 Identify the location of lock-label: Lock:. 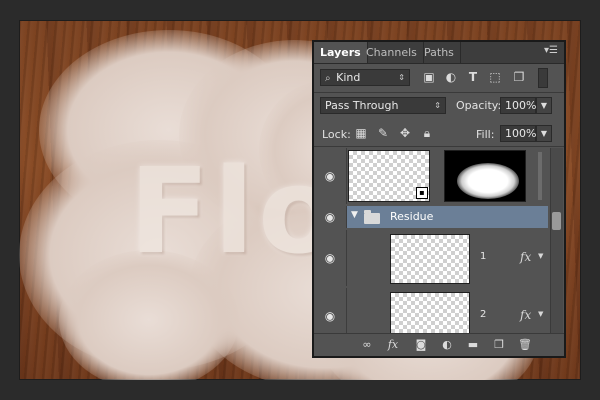
(336, 134).